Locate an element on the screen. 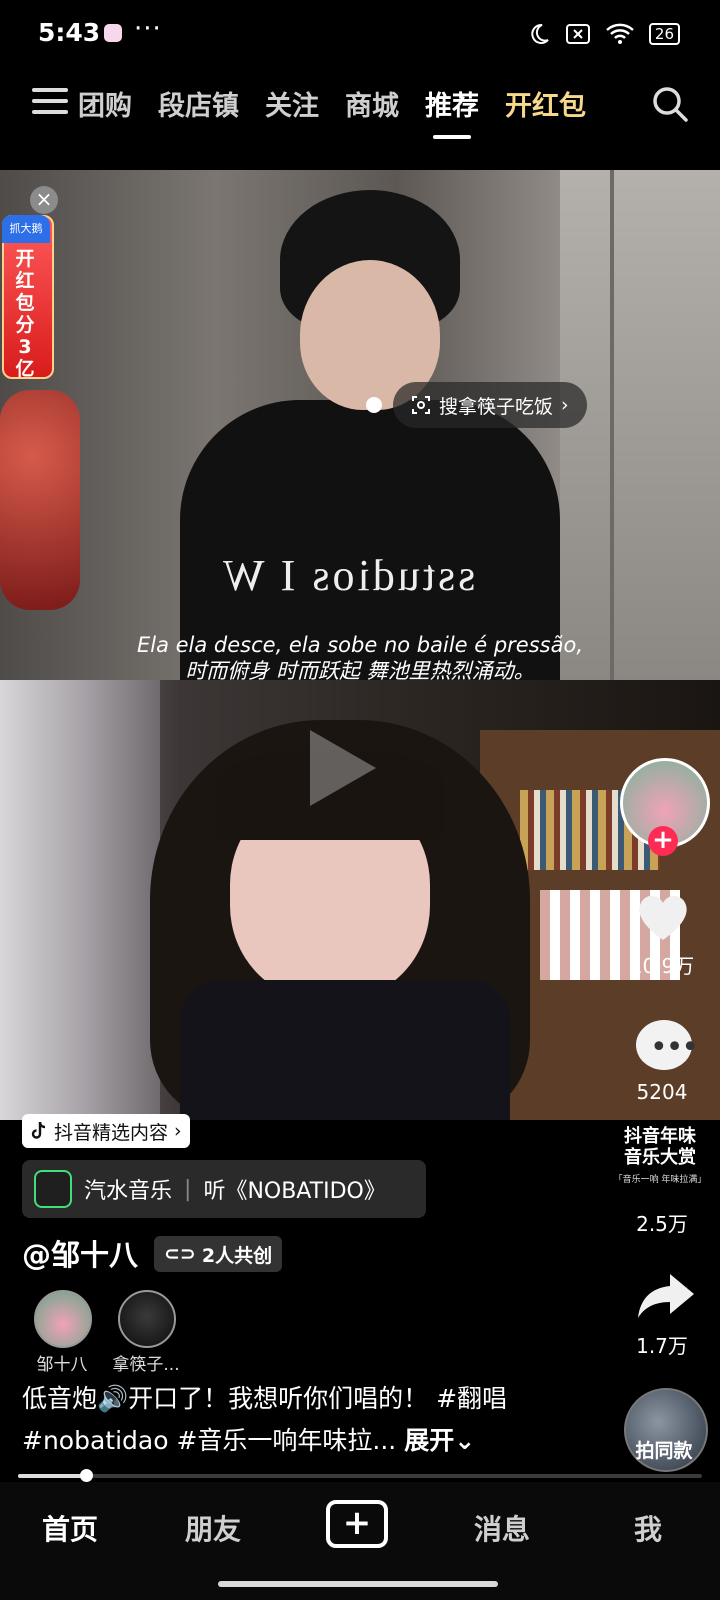  music-title: 听《NOBATIDO》 is located at coordinates (294, 1191).